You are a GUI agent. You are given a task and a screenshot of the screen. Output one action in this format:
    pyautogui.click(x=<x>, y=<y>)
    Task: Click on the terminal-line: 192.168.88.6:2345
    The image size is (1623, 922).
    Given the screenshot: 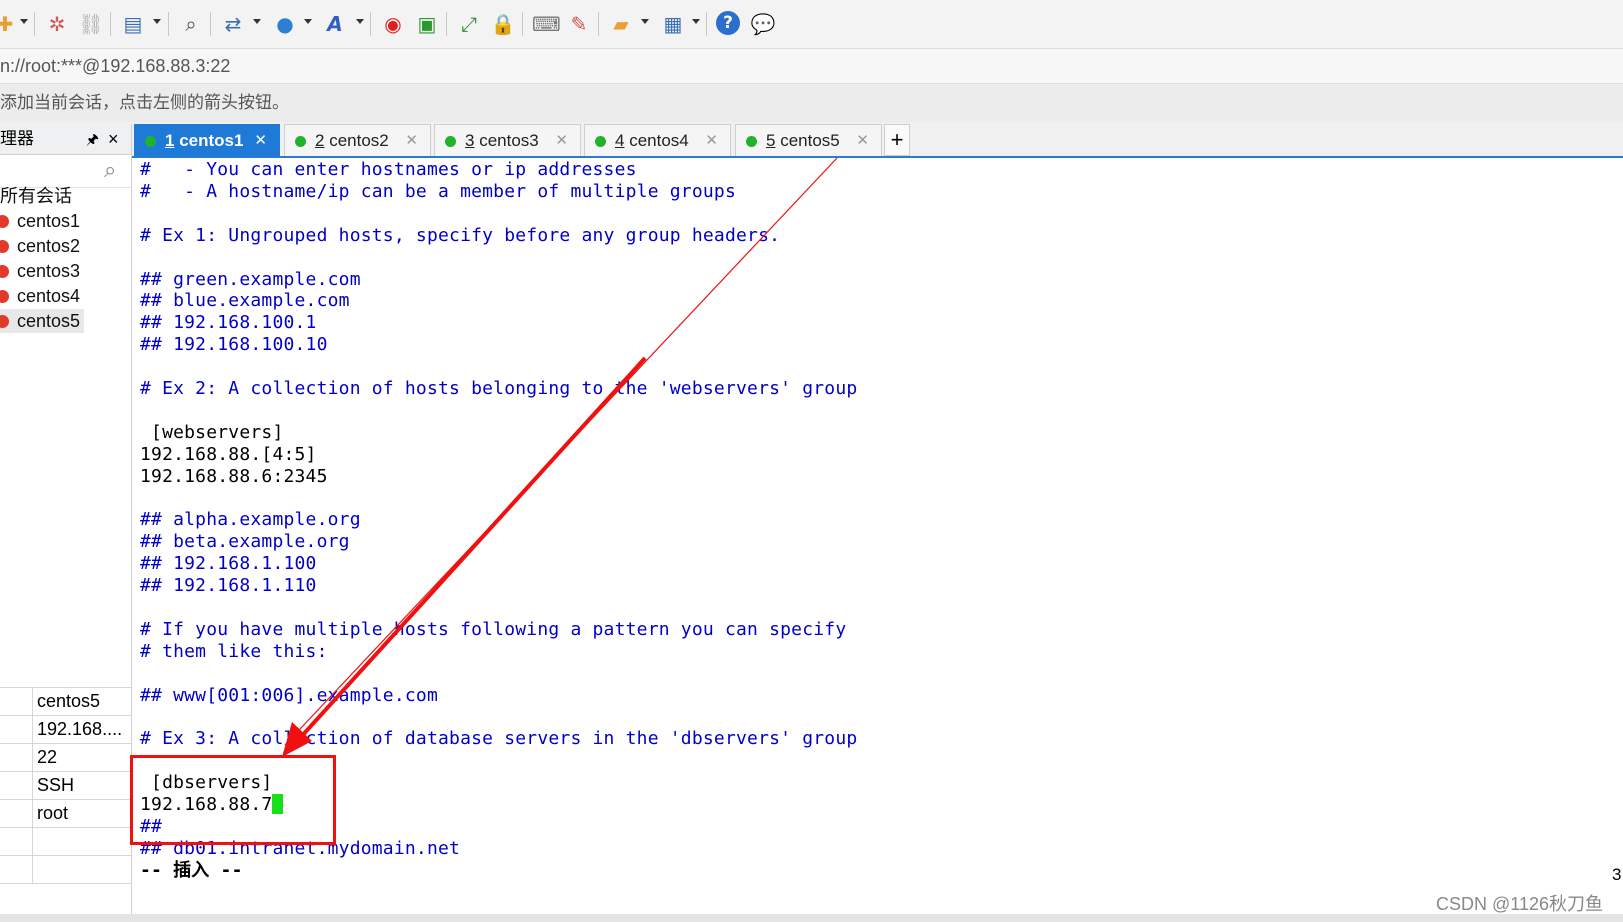 What is the action you would take?
    pyautogui.click(x=234, y=477)
    